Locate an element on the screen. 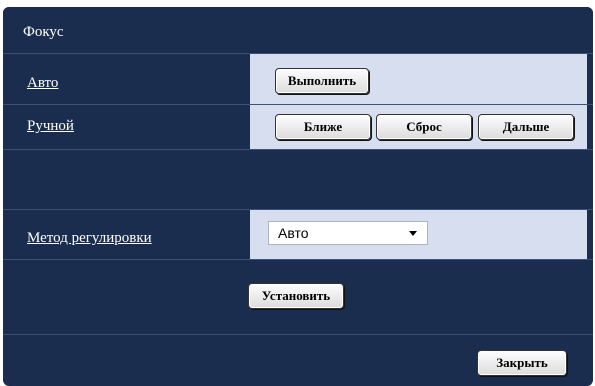 Image resolution: width=595 pixels, height=386 pixels. auto-link: Авто is located at coordinates (42, 83).